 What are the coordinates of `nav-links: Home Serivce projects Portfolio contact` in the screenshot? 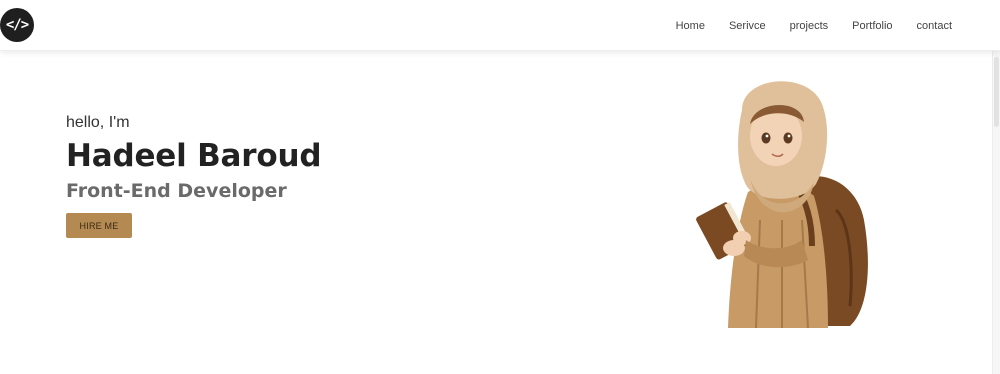 It's located at (814, 25).